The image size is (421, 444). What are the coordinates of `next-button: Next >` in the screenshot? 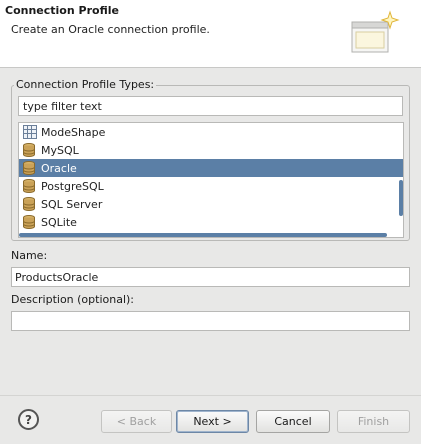 It's located at (212, 421).